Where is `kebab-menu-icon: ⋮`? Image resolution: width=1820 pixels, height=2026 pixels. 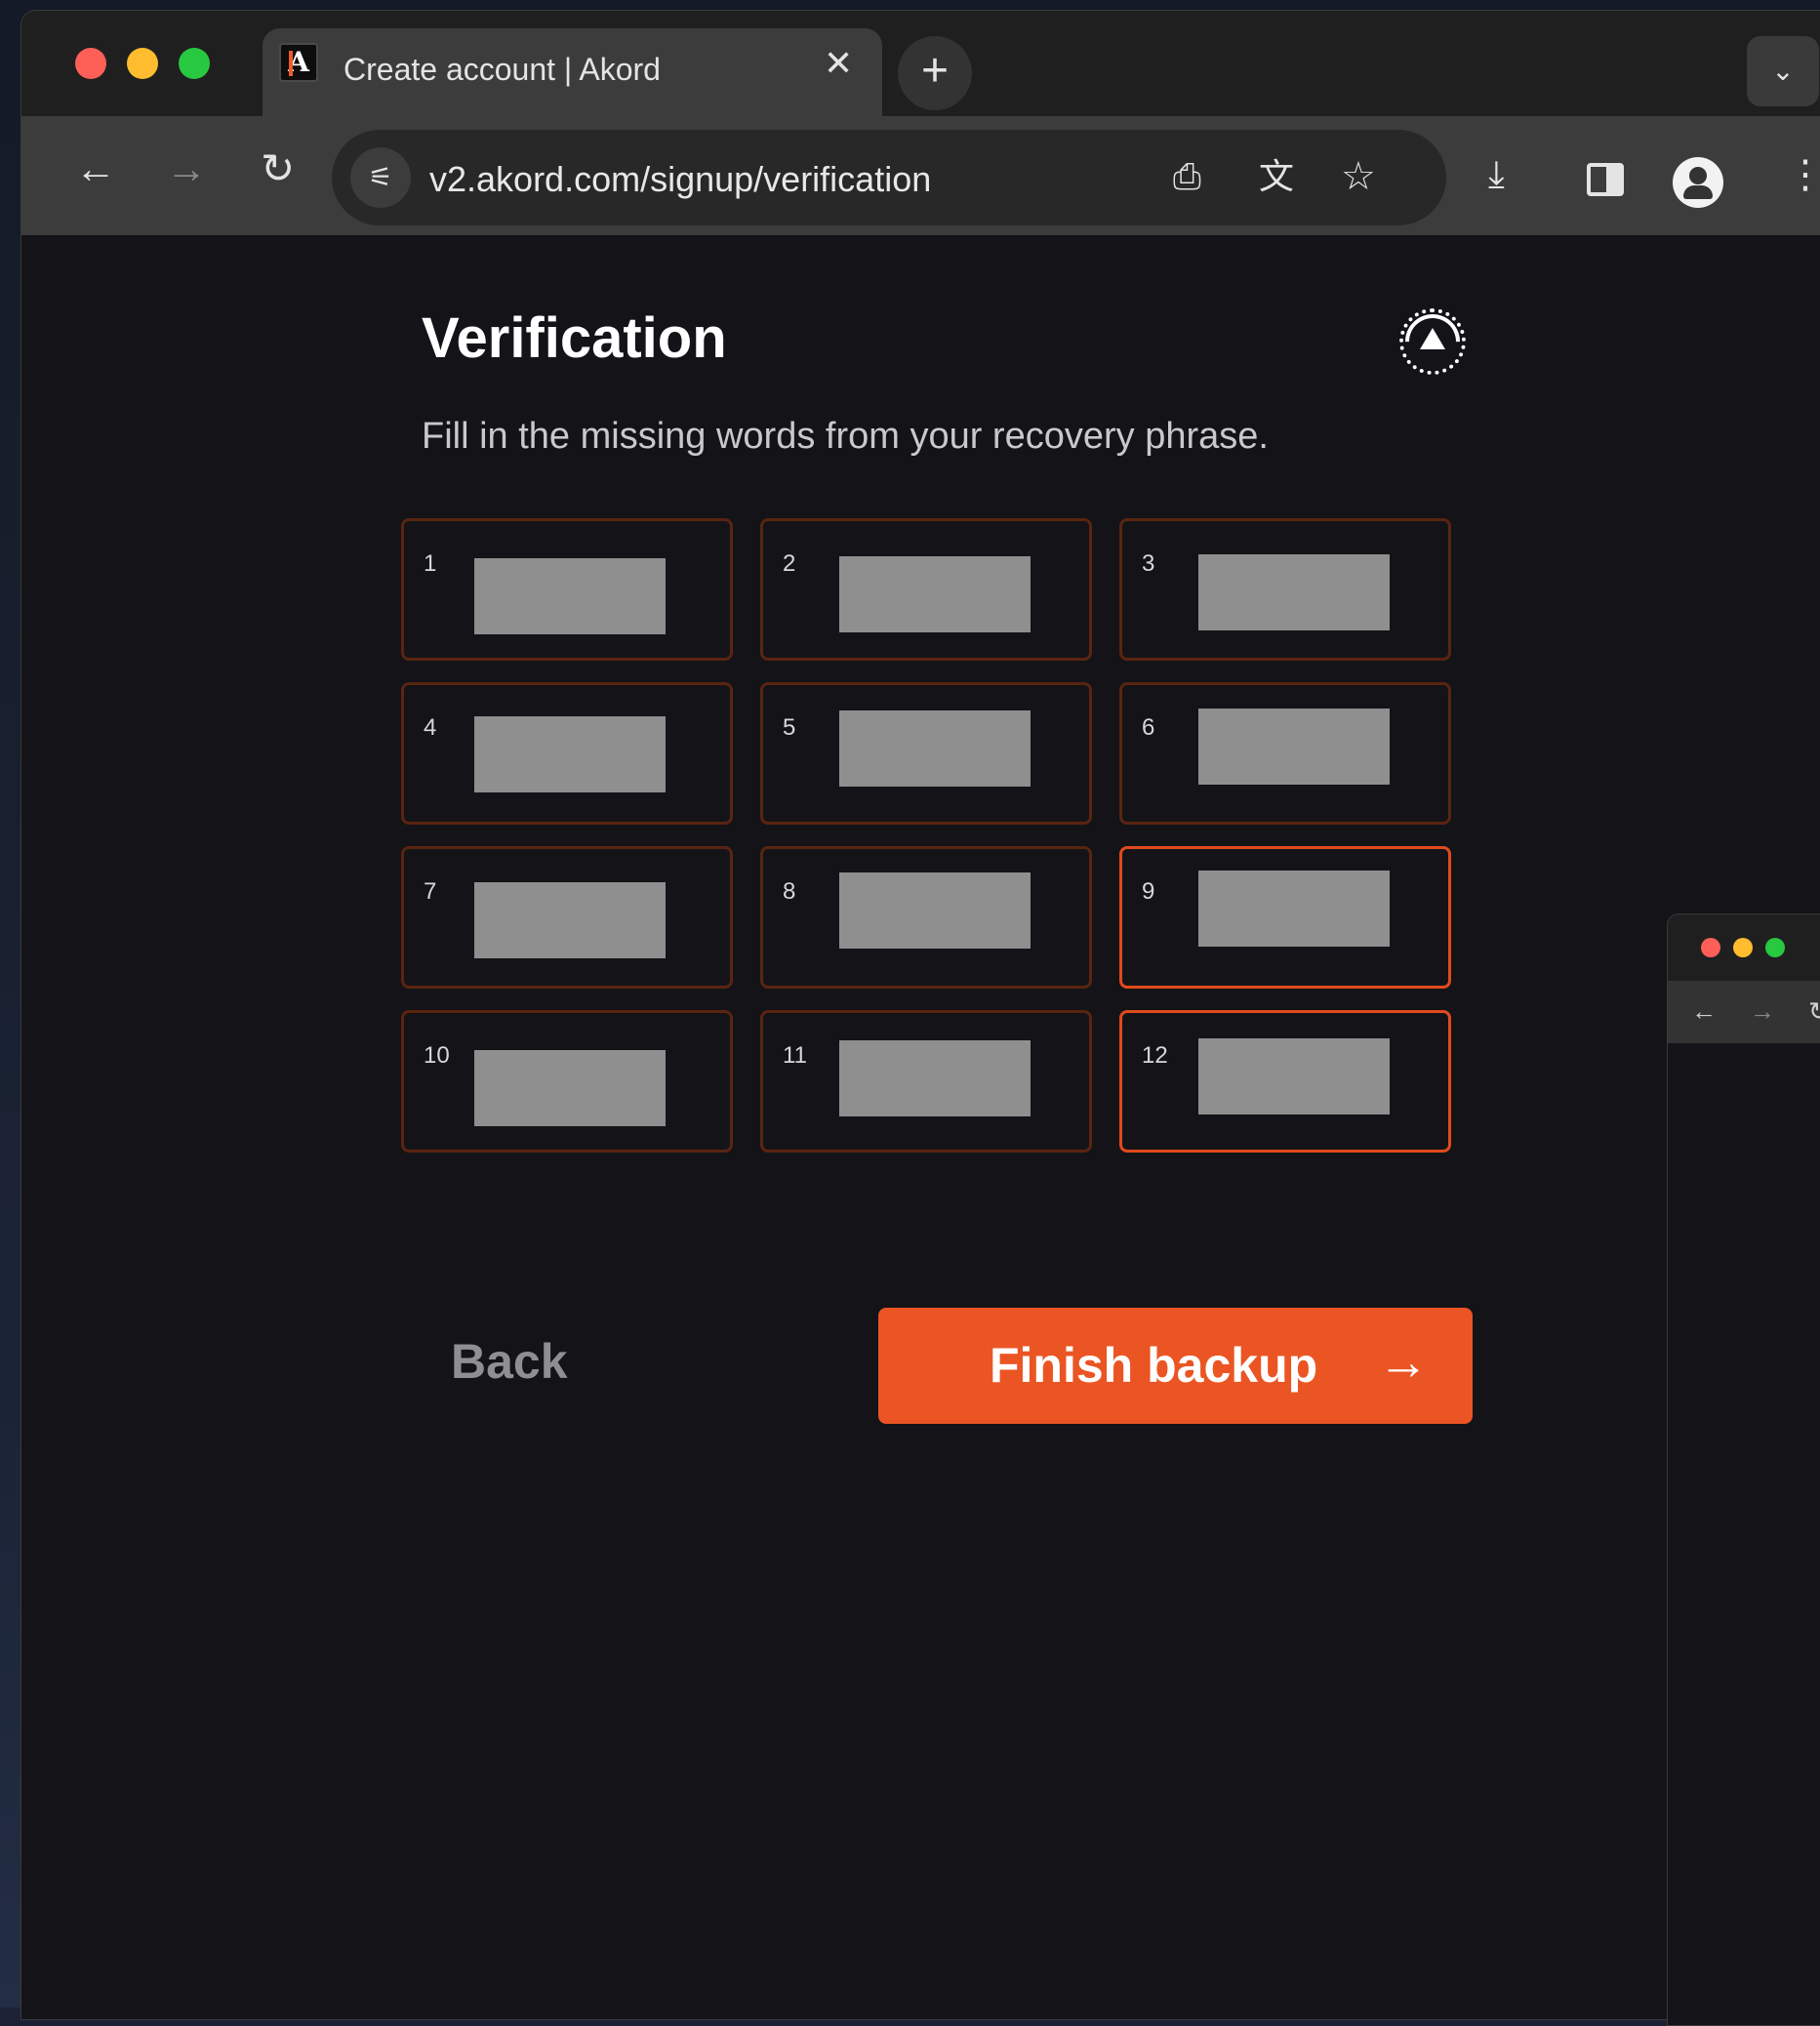 kebab-menu-icon: ⋮ is located at coordinates (1803, 174).